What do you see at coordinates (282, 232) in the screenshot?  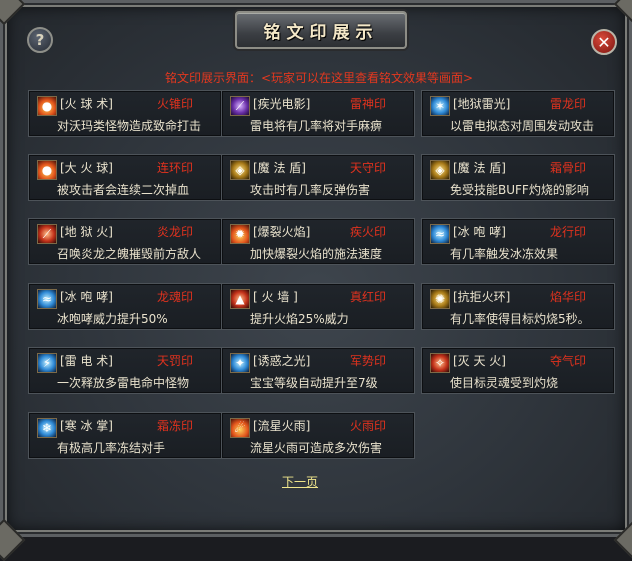 I see `skill-name: [爆裂火焰]` at bounding box center [282, 232].